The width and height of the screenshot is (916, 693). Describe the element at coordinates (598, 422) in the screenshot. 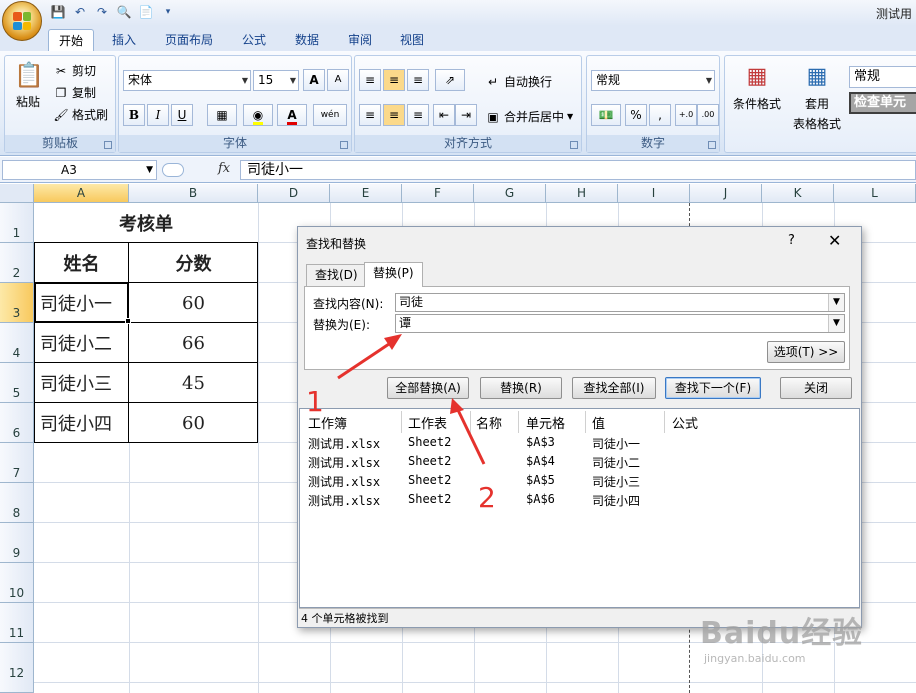

I see `column-header-value: 值` at that location.